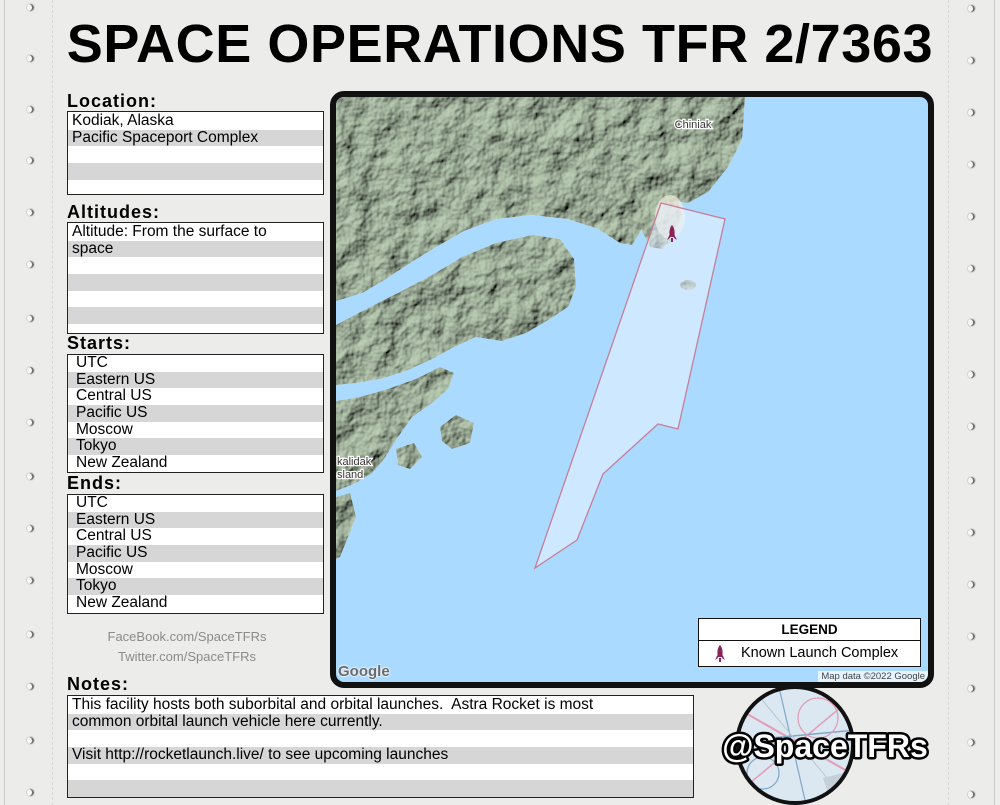  I want to click on ends-zone-tokyo: Tokyo, so click(195, 587).